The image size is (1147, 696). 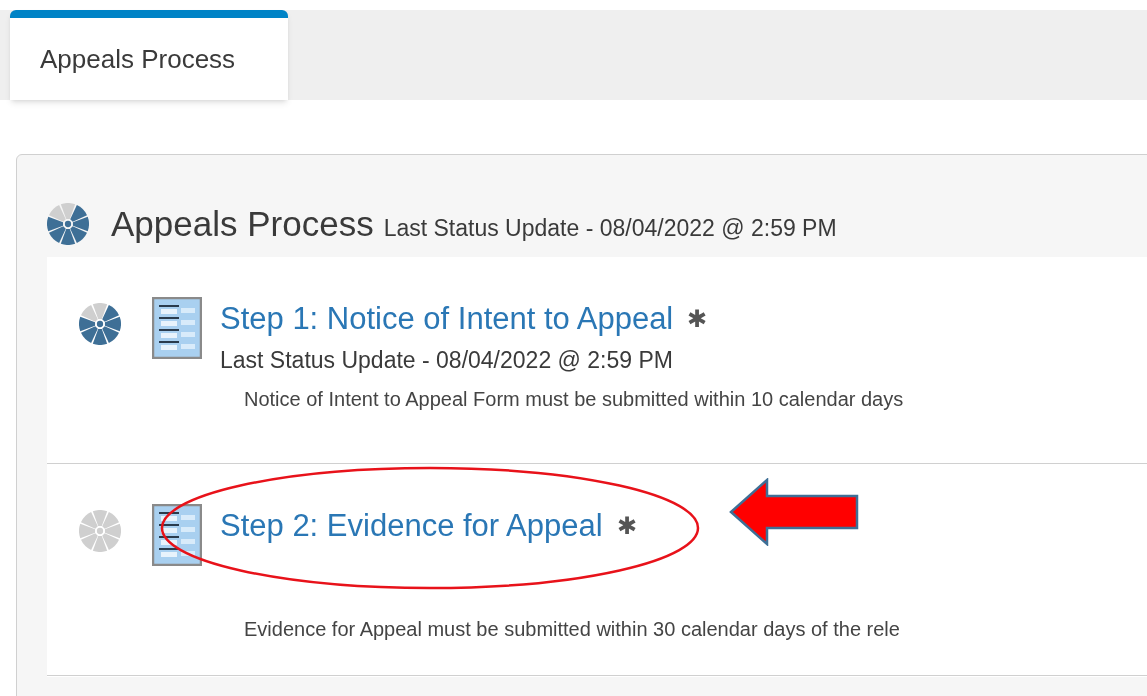 I want to click on step-description: Notice of Intent to Appeal Form must be submitted within 10 calendar days, so click(x=574, y=399).